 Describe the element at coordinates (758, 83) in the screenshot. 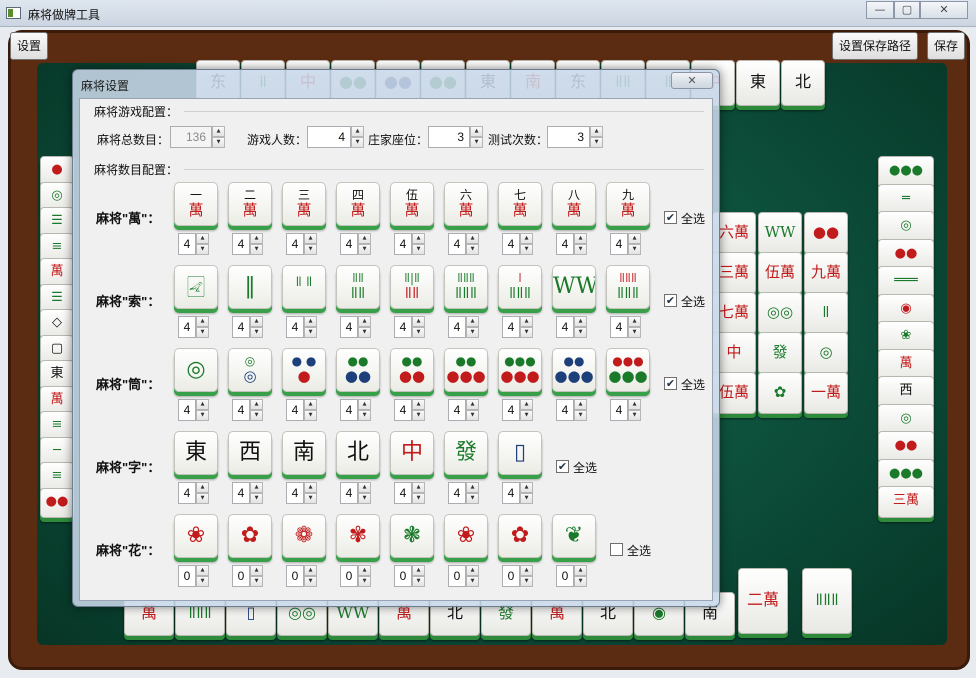

I see `board-tile: 東` at that location.